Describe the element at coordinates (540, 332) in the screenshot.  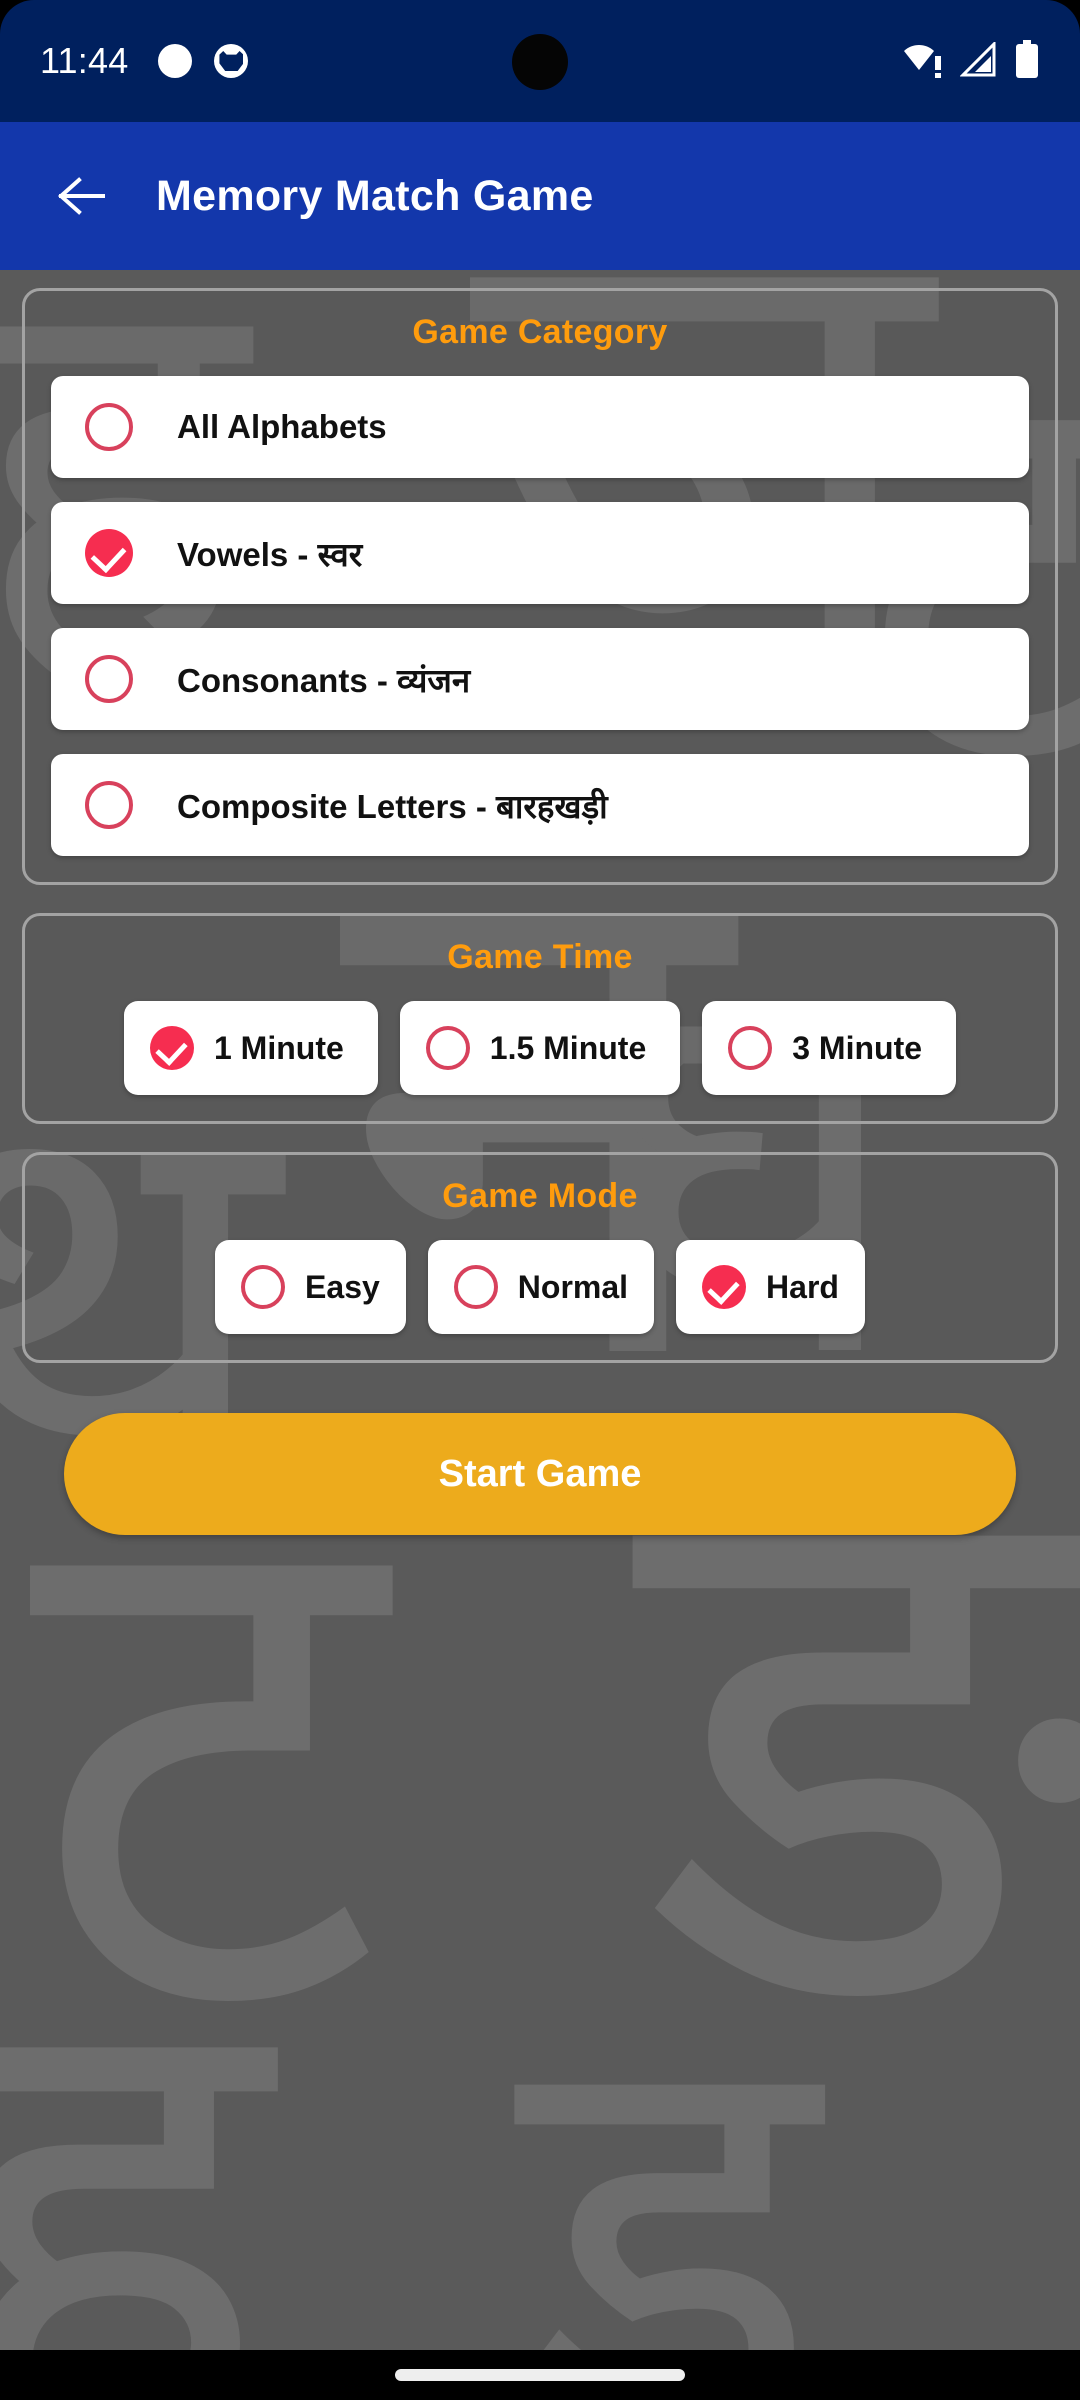
I see `game-category-title: Game Category` at that location.